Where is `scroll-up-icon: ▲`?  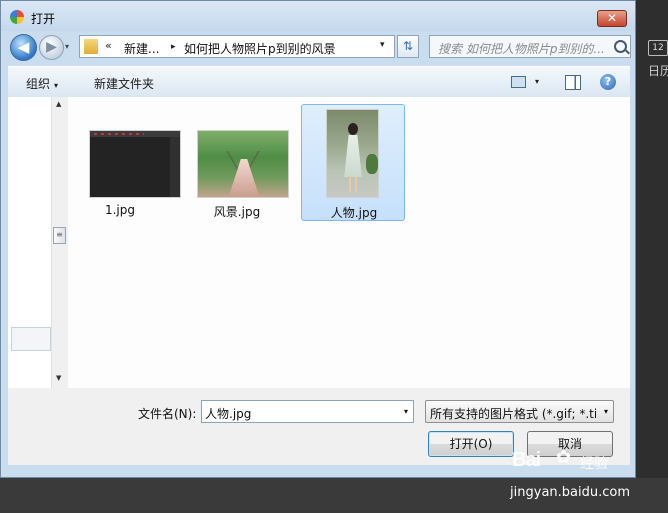
scroll-up-icon: ▲ is located at coordinates (58, 104).